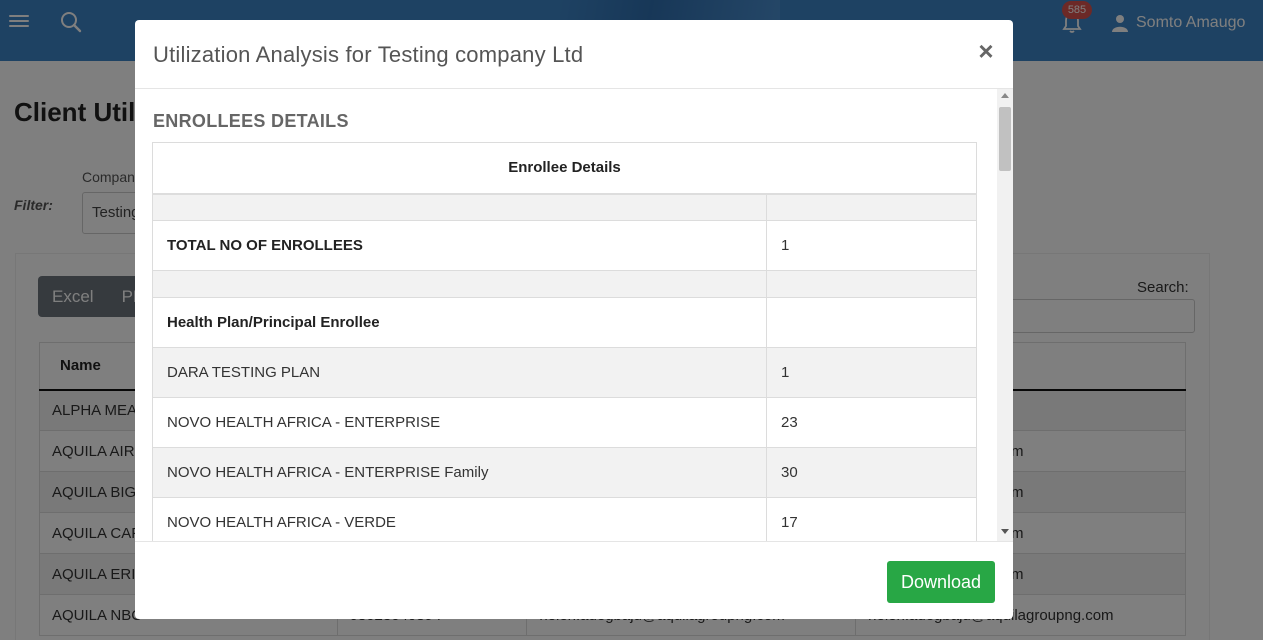  Describe the element at coordinates (459, 372) in the screenshot. I see `plan-name: DARA TESTING PLAN` at that location.